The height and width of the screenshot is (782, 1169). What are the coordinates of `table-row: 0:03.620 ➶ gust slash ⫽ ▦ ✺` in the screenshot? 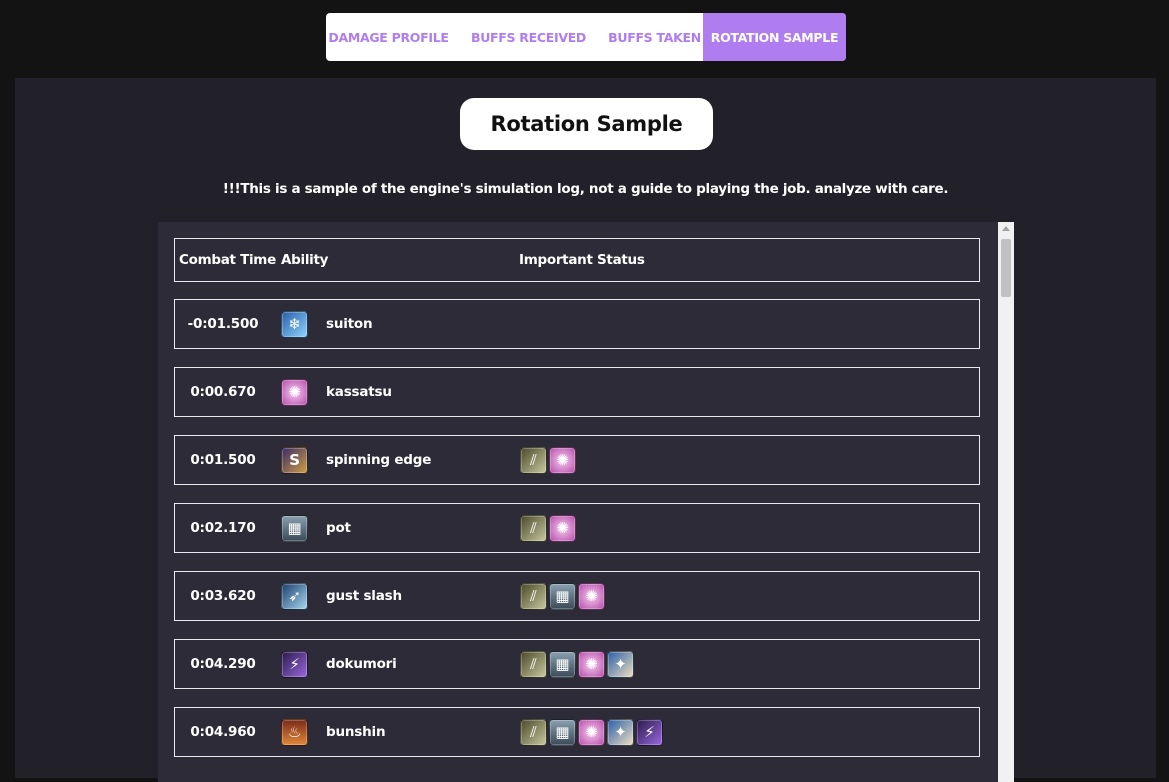 It's located at (577, 596).